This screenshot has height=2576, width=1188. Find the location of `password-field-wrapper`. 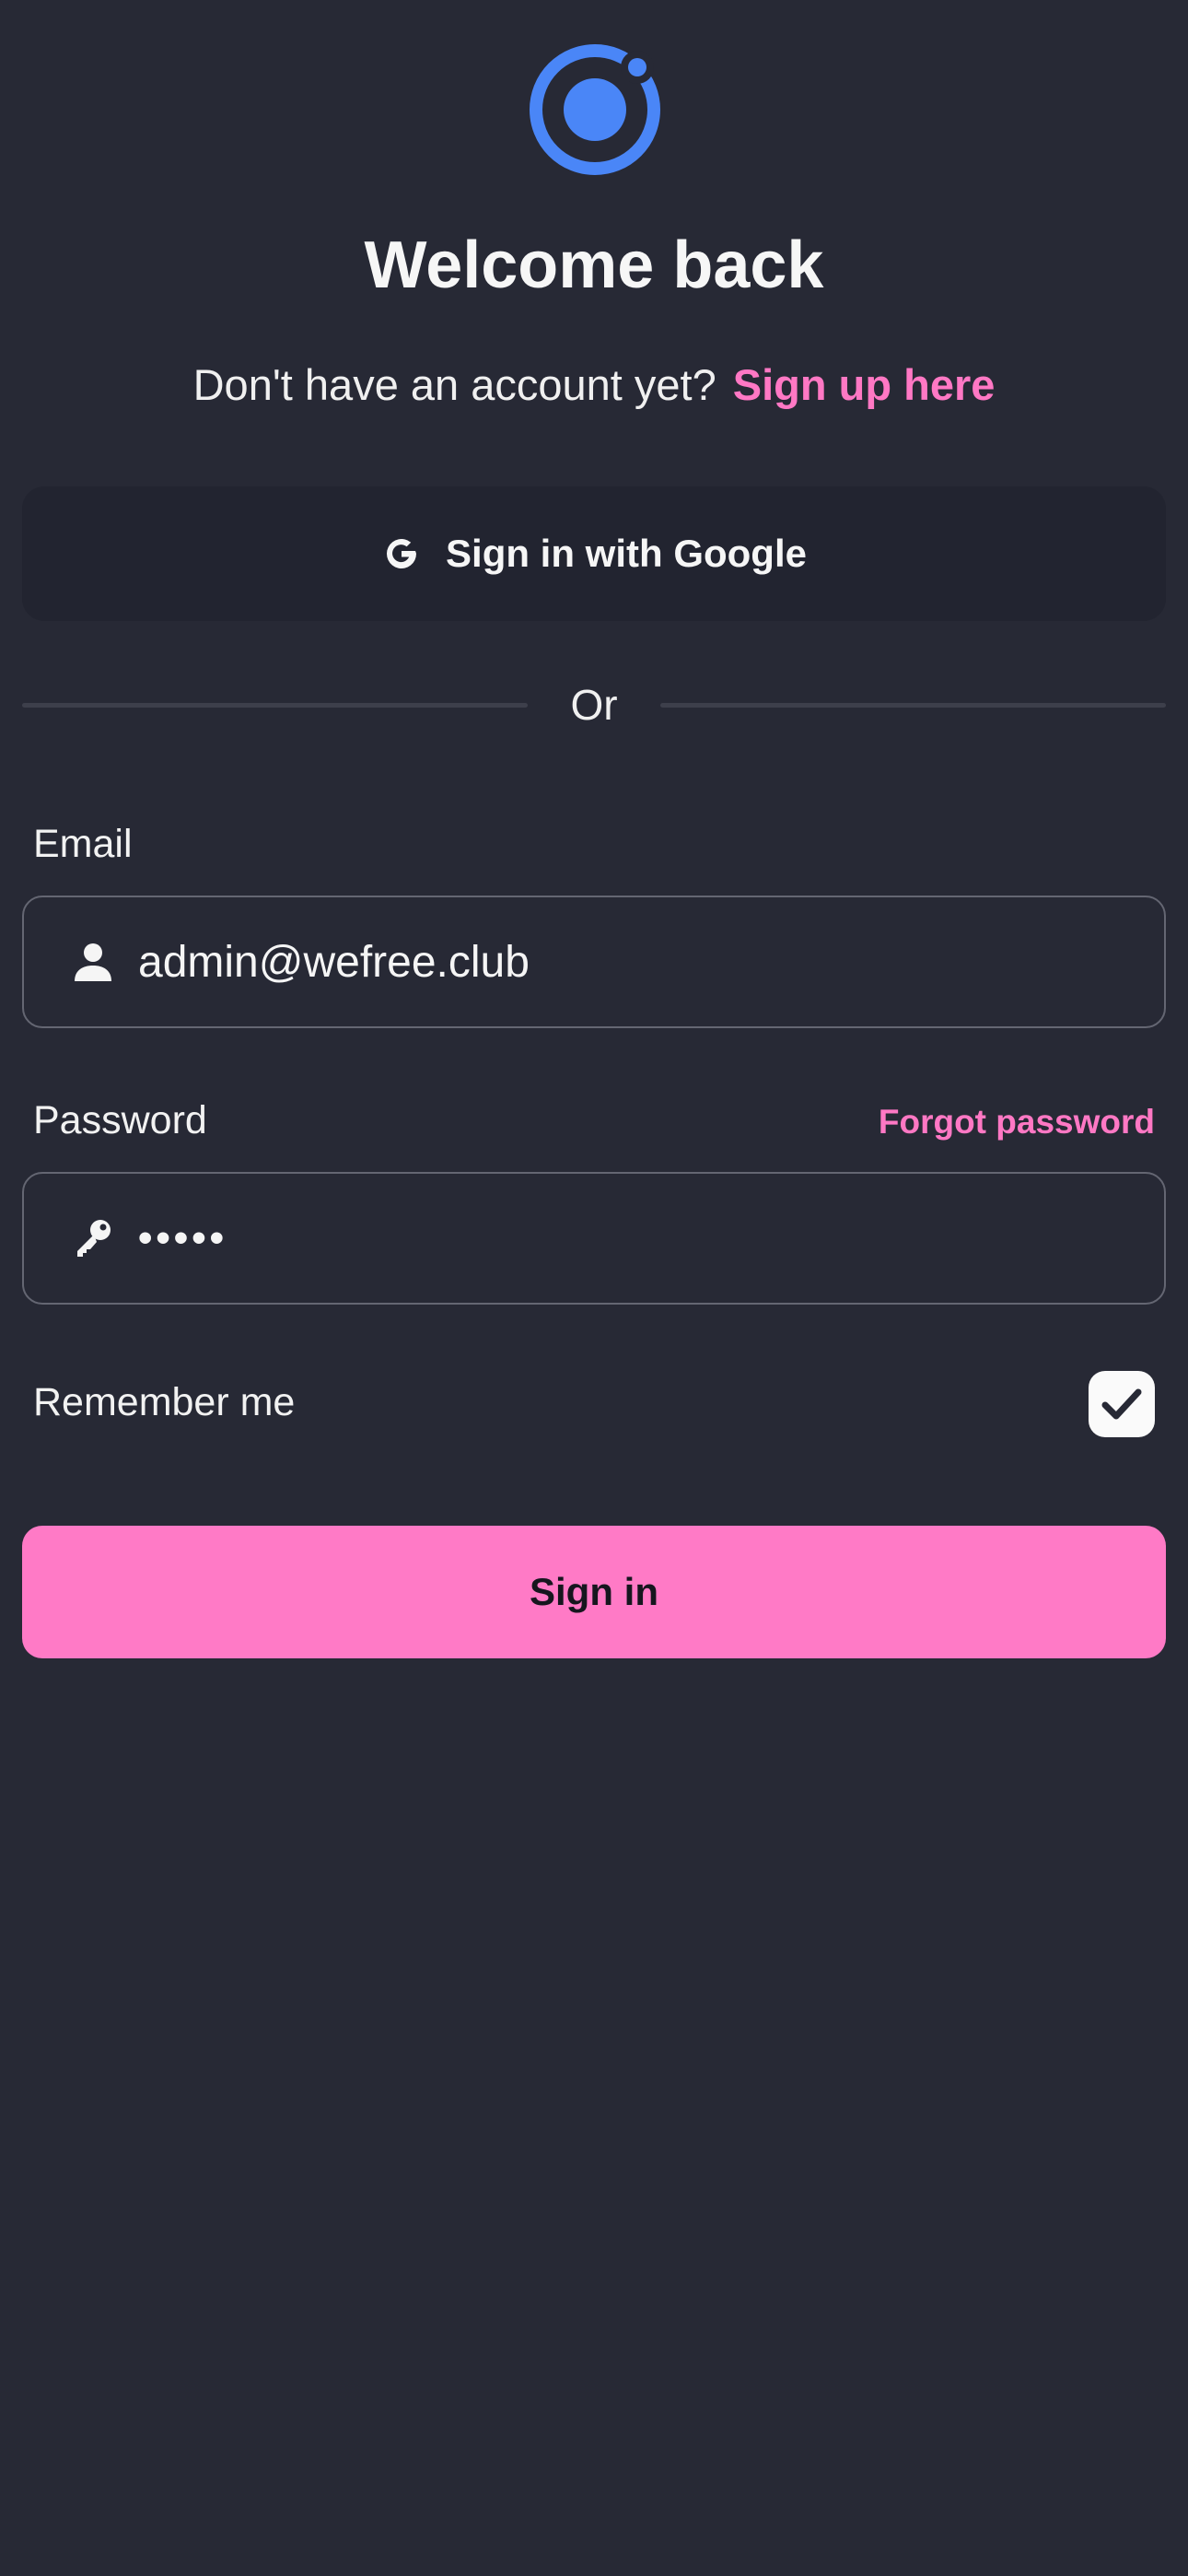

password-field-wrapper is located at coordinates (594, 1238).